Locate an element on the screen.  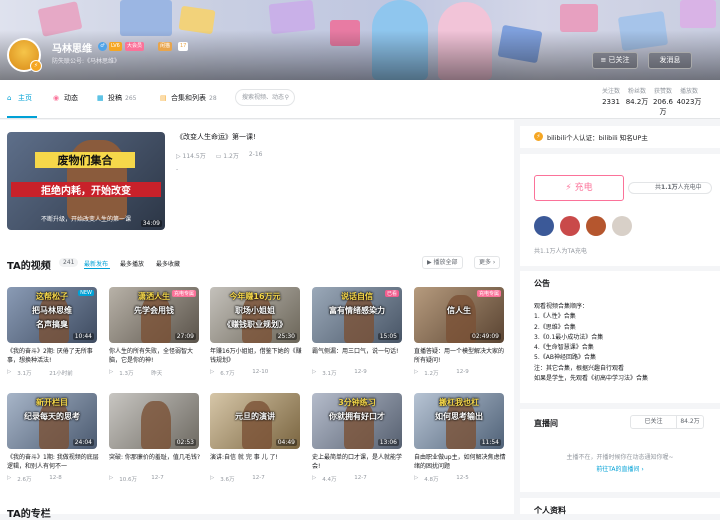
live-title: 直播间 is located at coordinates (546, 423).